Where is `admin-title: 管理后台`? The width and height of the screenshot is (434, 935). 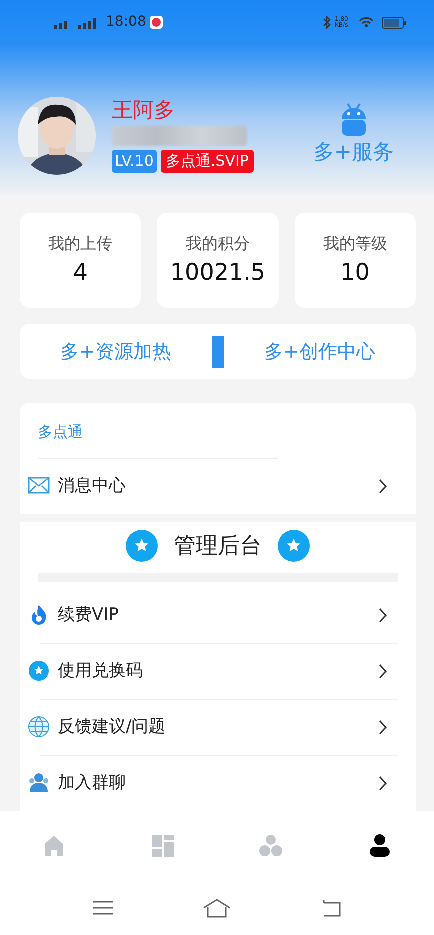
admin-title: 管理后台 is located at coordinates (218, 546).